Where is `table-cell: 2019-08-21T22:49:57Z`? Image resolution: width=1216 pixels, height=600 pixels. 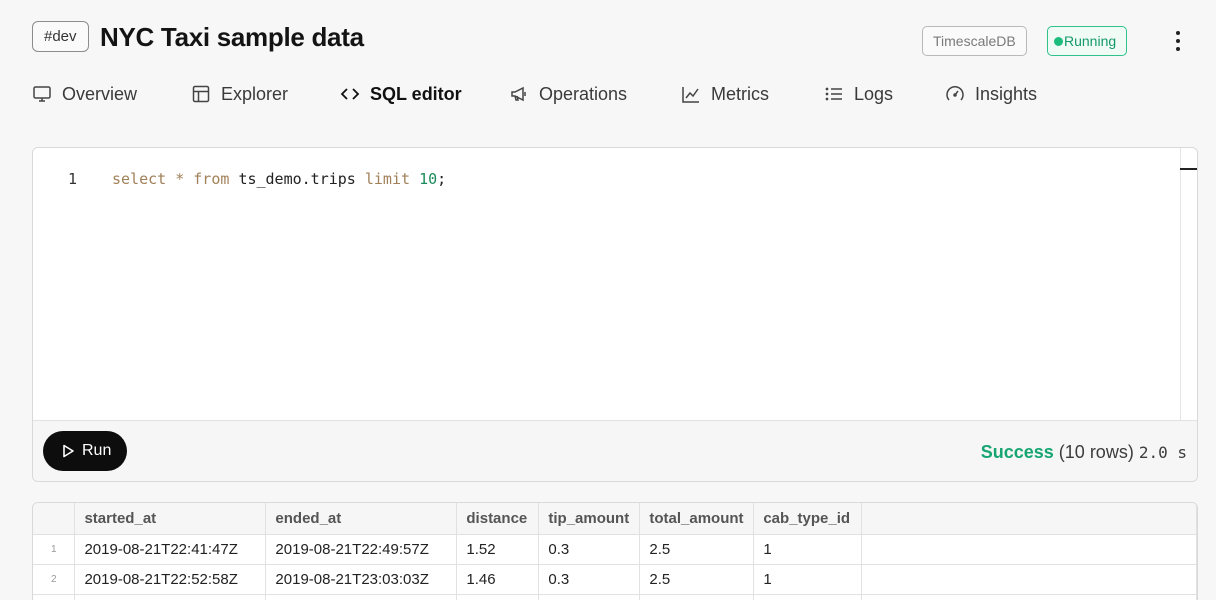 table-cell: 2019-08-21T22:49:57Z is located at coordinates (361, 549).